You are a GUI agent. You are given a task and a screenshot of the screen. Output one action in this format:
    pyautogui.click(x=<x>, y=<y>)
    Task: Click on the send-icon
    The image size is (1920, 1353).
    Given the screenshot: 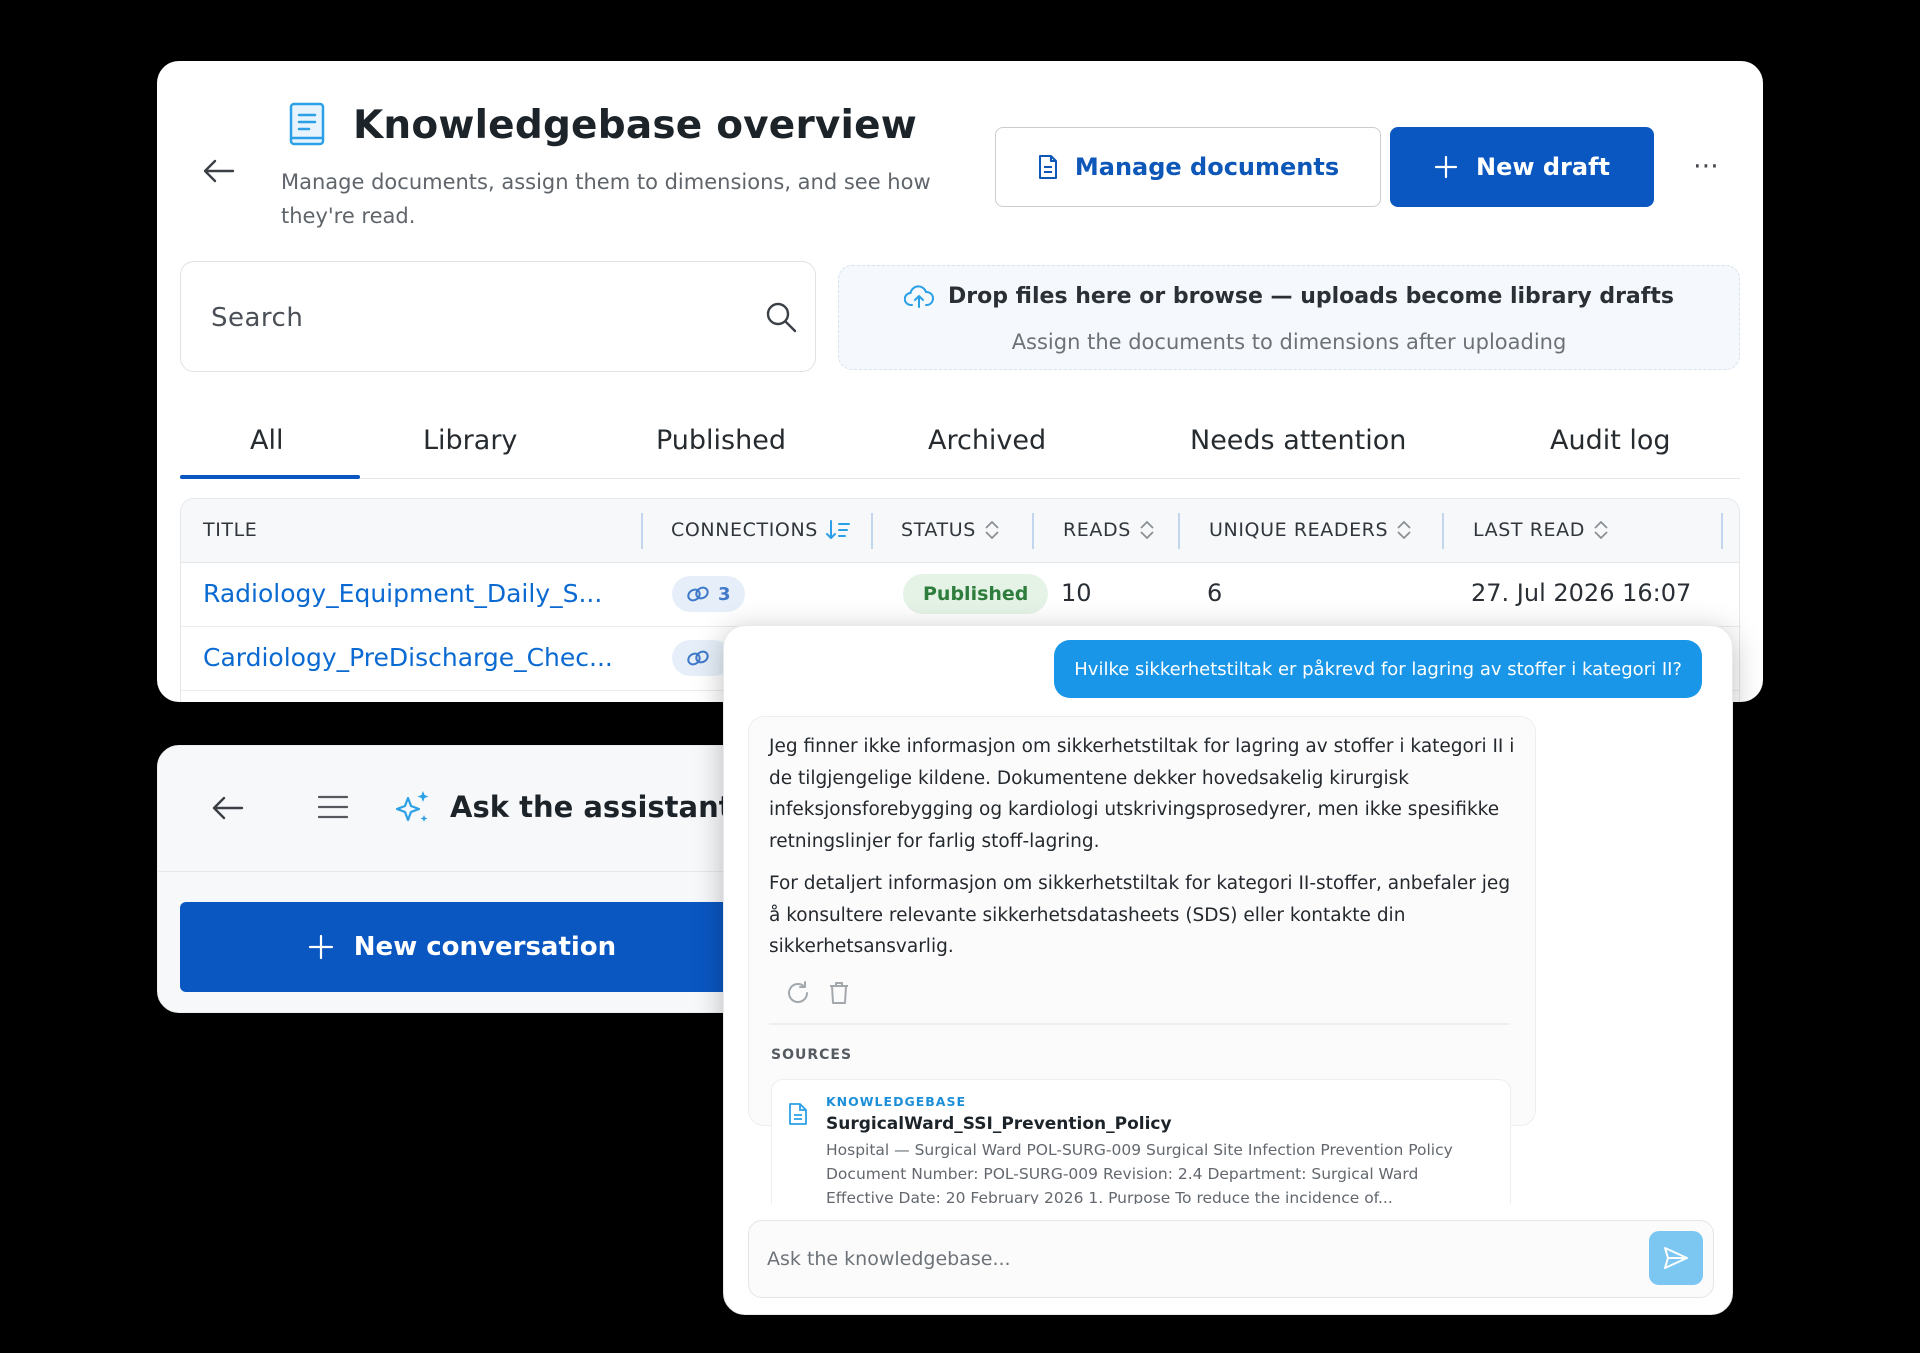 What is the action you would take?
    pyautogui.click(x=1676, y=1258)
    